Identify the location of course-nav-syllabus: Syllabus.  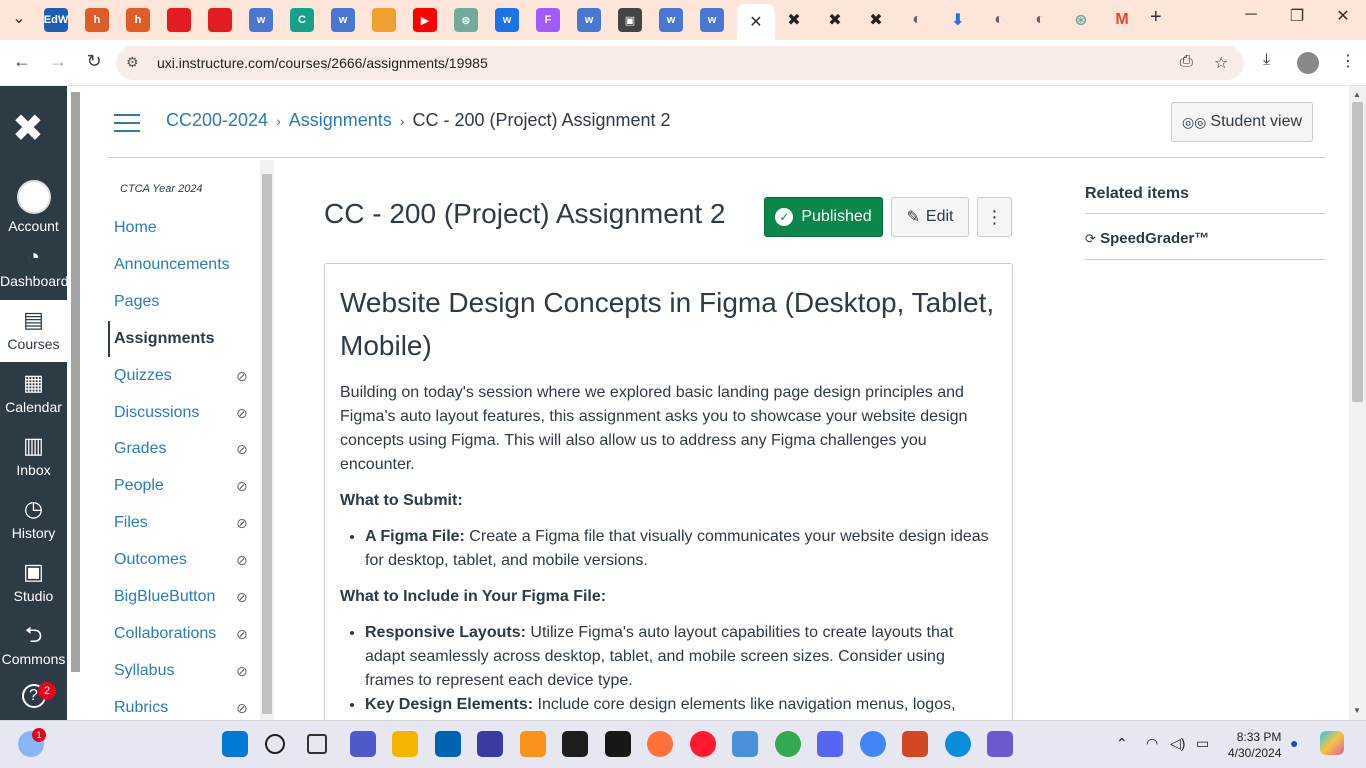
(144, 671).